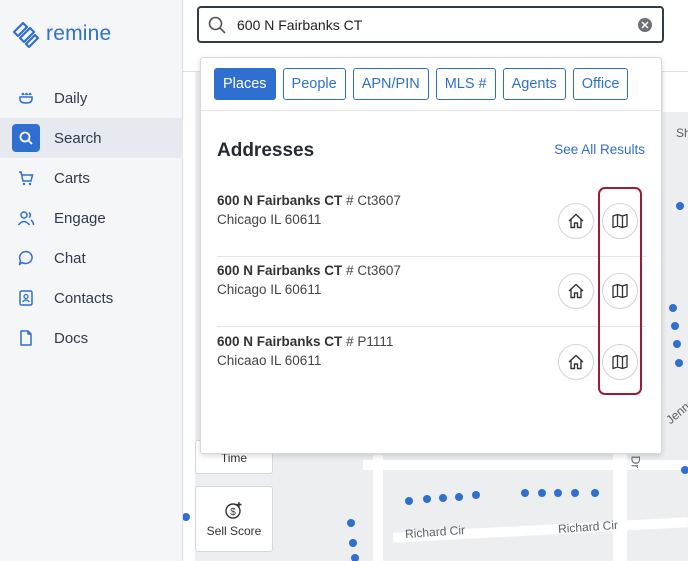  Describe the element at coordinates (600, 84) in the screenshot. I see `filter-chip-office: Office` at that location.